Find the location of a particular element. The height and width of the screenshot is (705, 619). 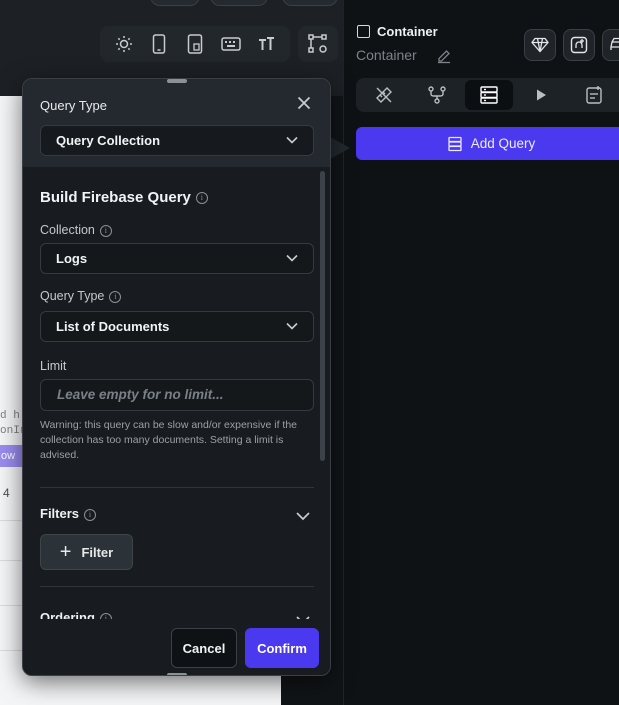

inner-query-type-value: List of Documents is located at coordinates (113, 326).